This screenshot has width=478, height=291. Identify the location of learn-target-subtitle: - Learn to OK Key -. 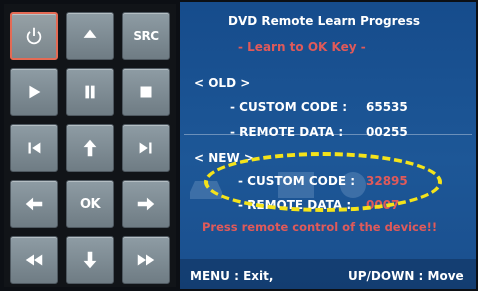
(302, 47).